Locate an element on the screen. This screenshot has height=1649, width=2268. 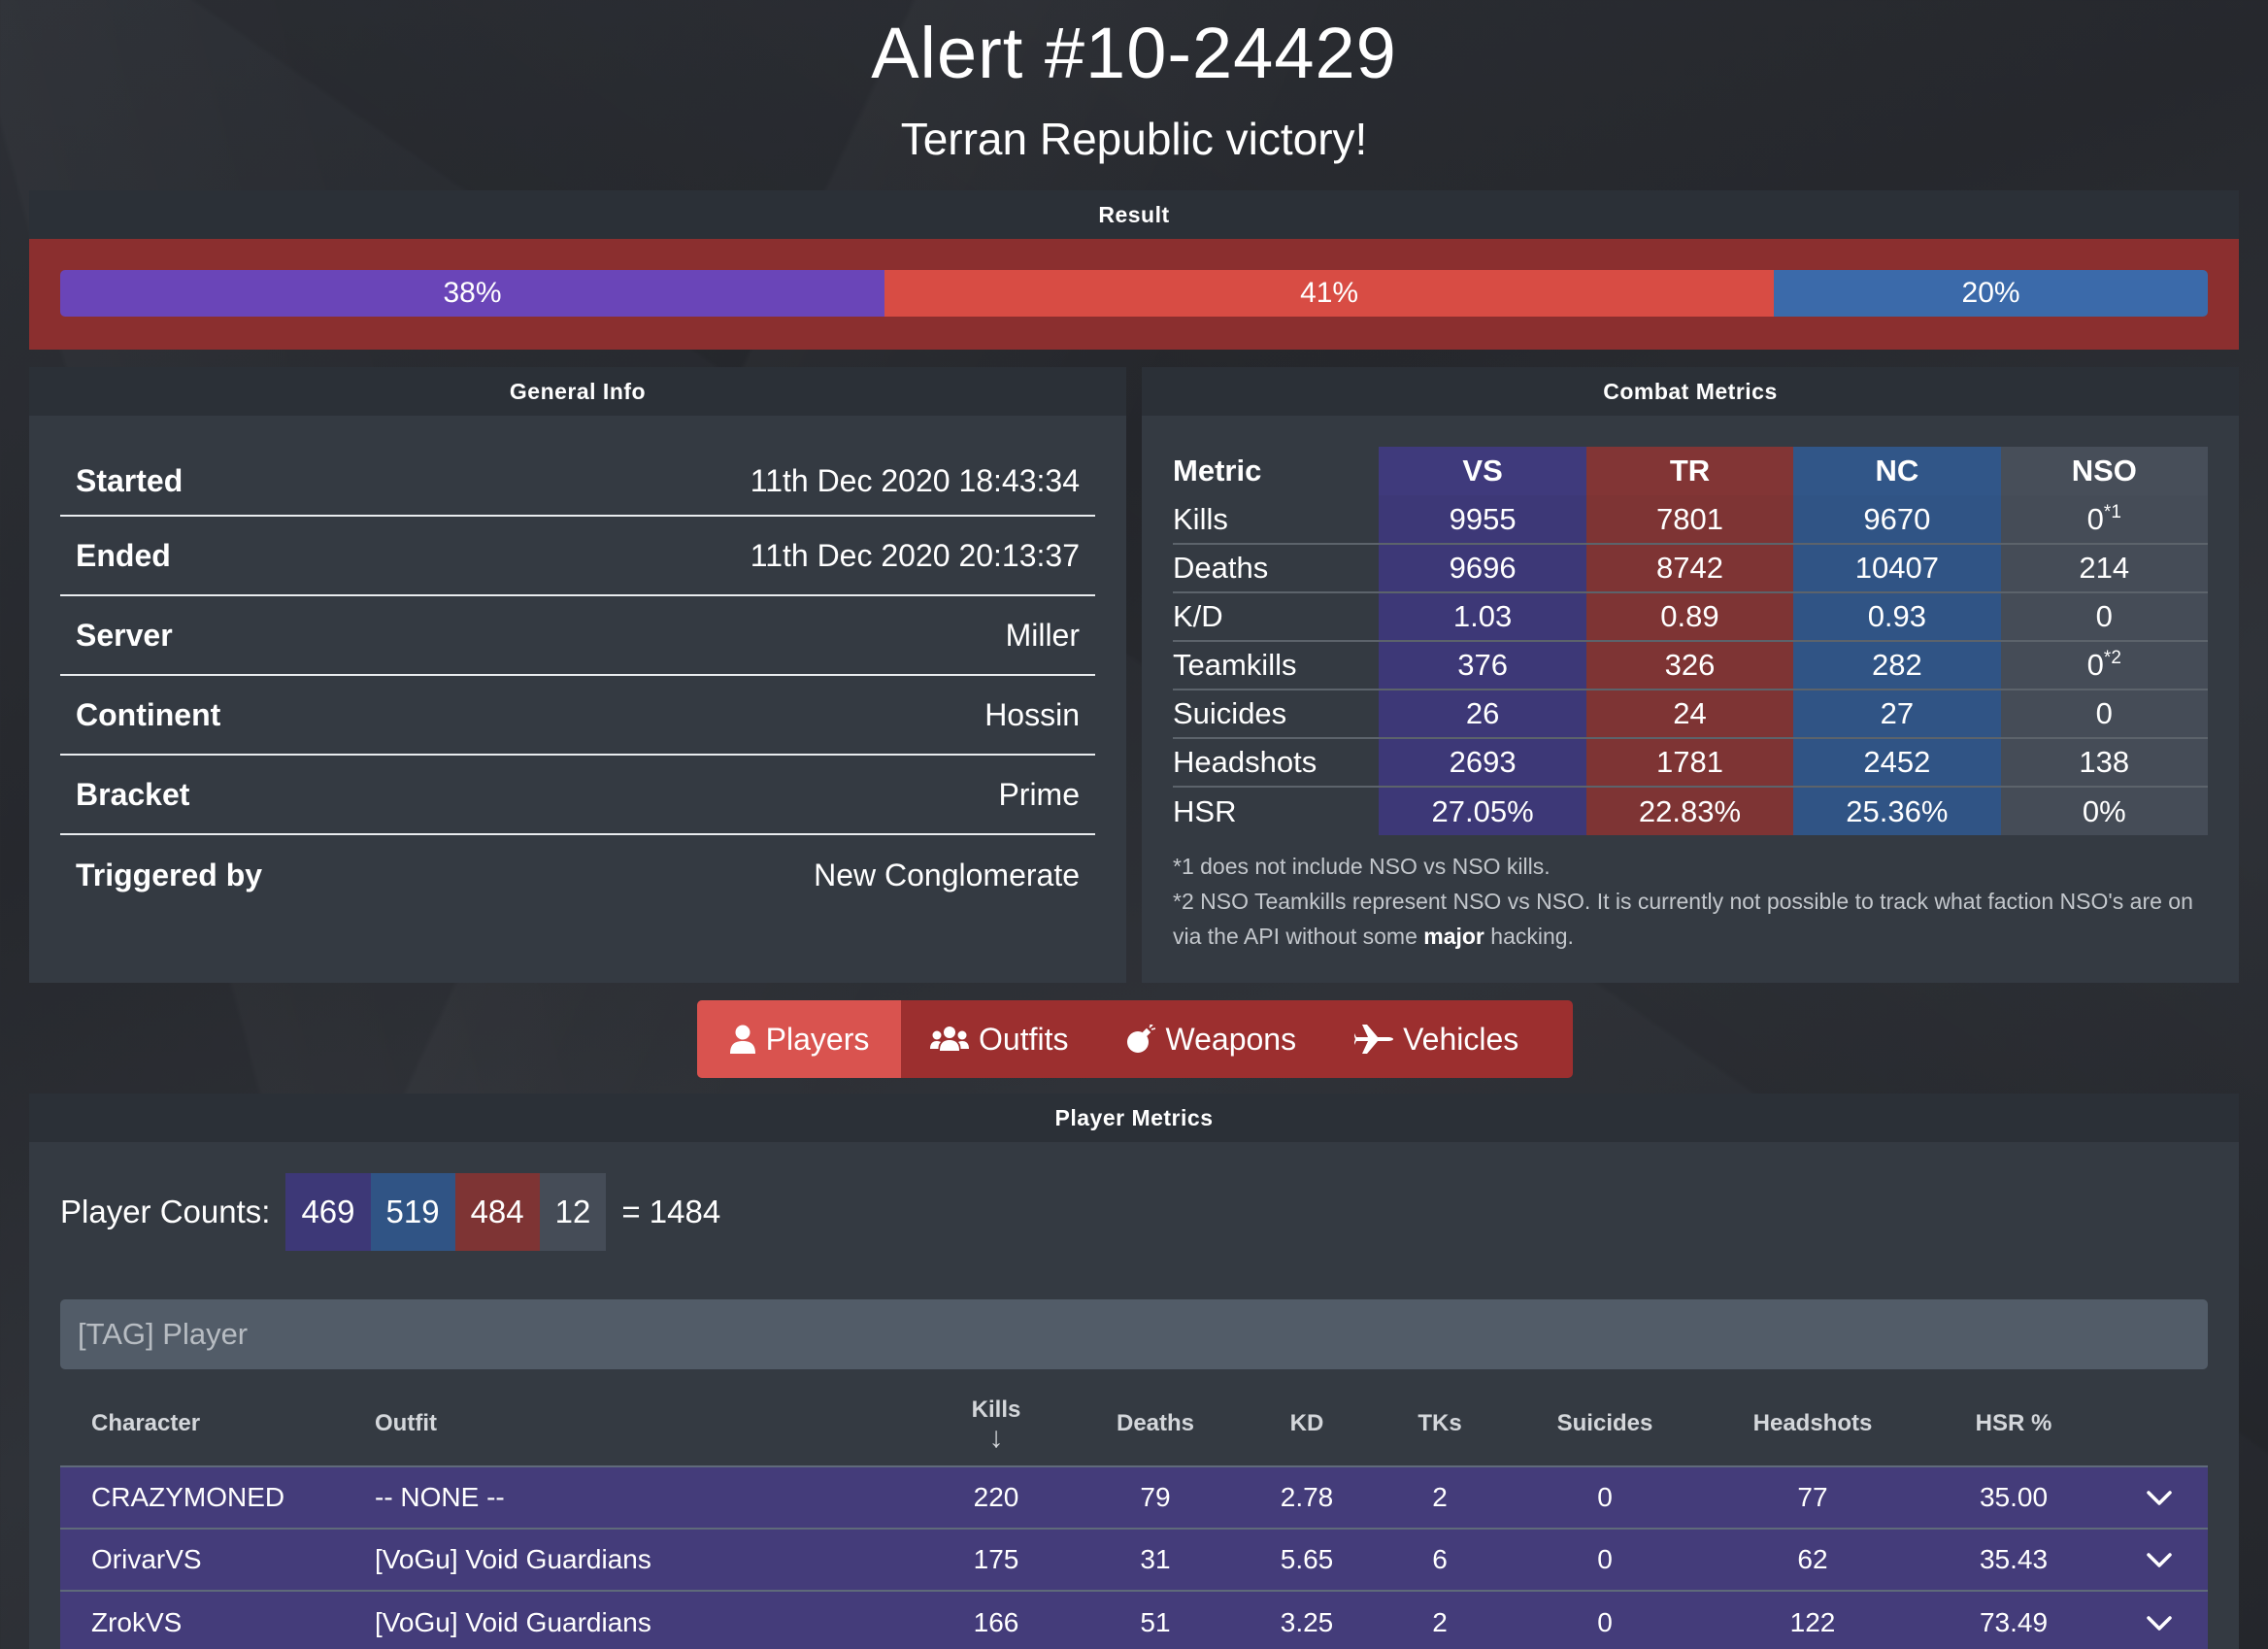
info-key: Bracket is located at coordinates (133, 794).